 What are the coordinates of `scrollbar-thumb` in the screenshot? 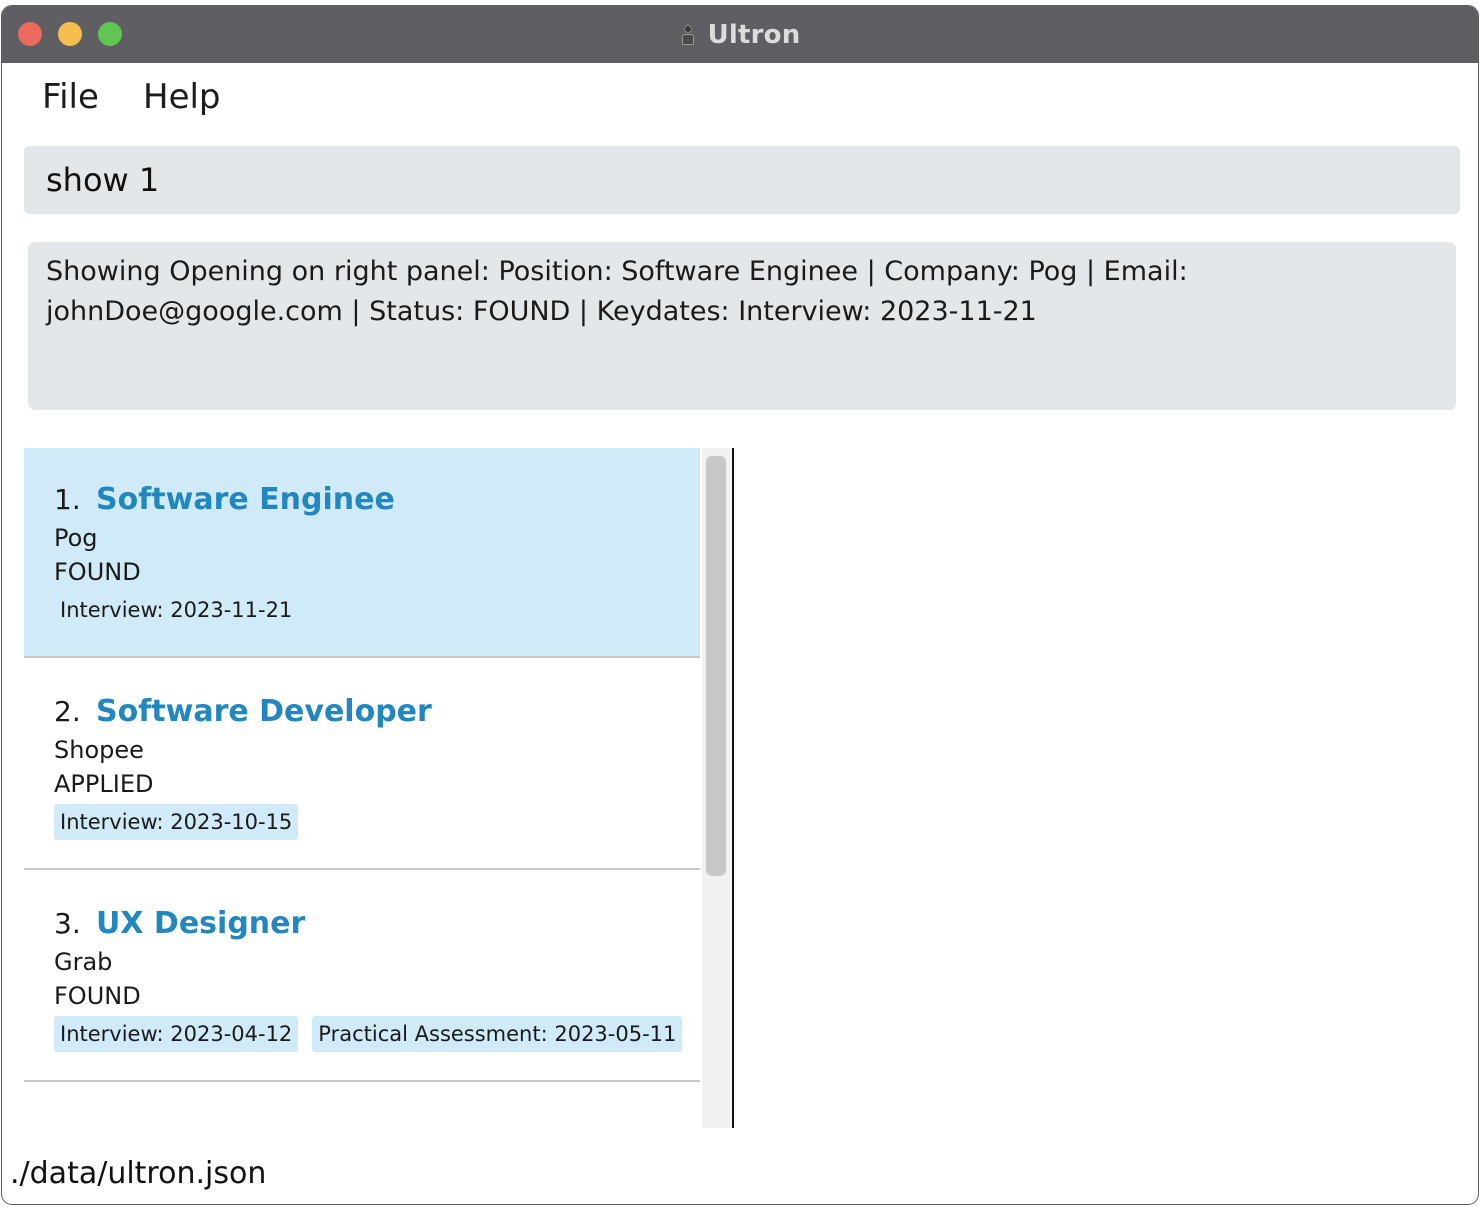 It's located at (716, 666).